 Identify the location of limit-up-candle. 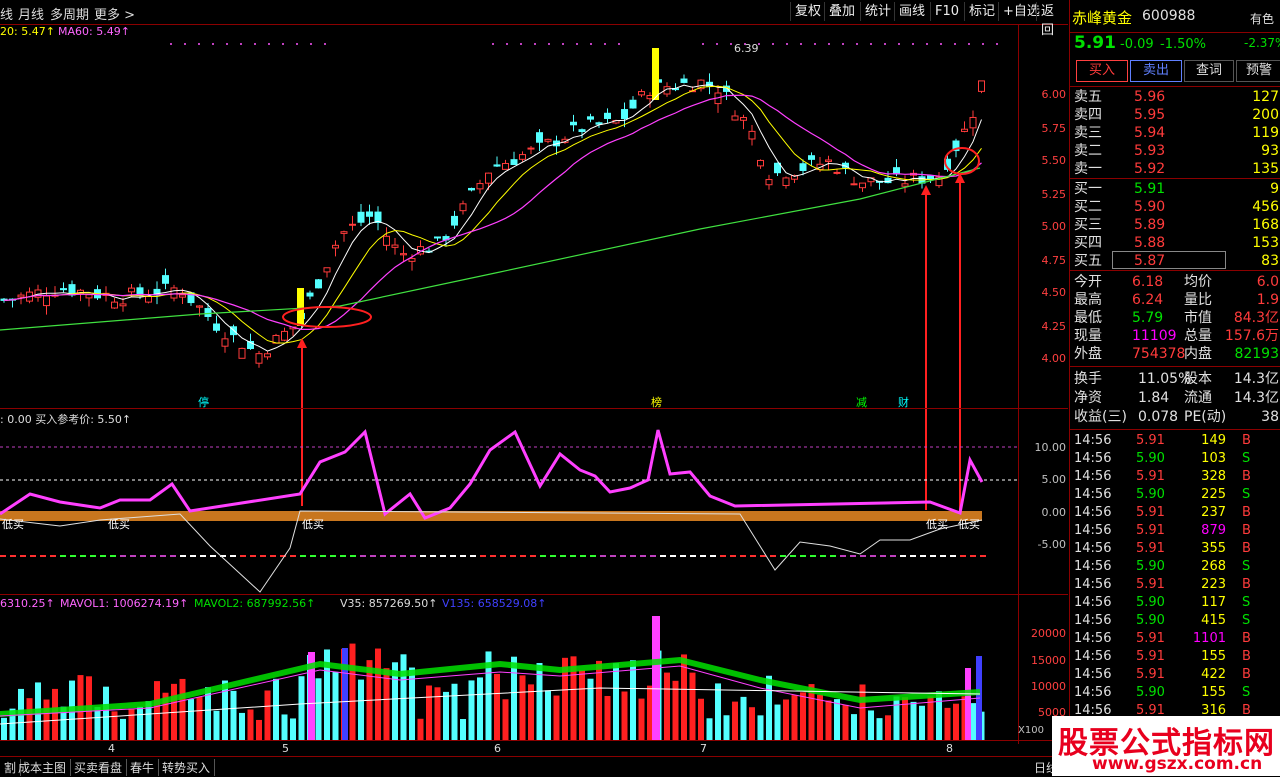
(300, 307).